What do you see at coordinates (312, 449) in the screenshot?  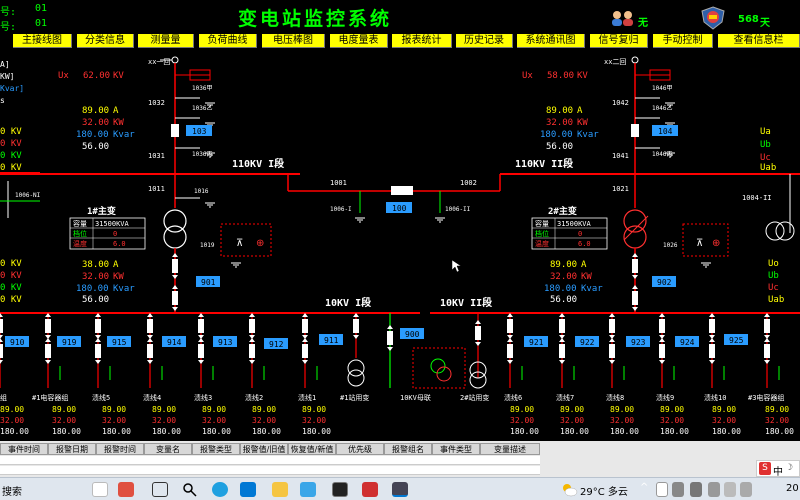 I see `log-col-restore-value: 恢复值/新值` at bounding box center [312, 449].